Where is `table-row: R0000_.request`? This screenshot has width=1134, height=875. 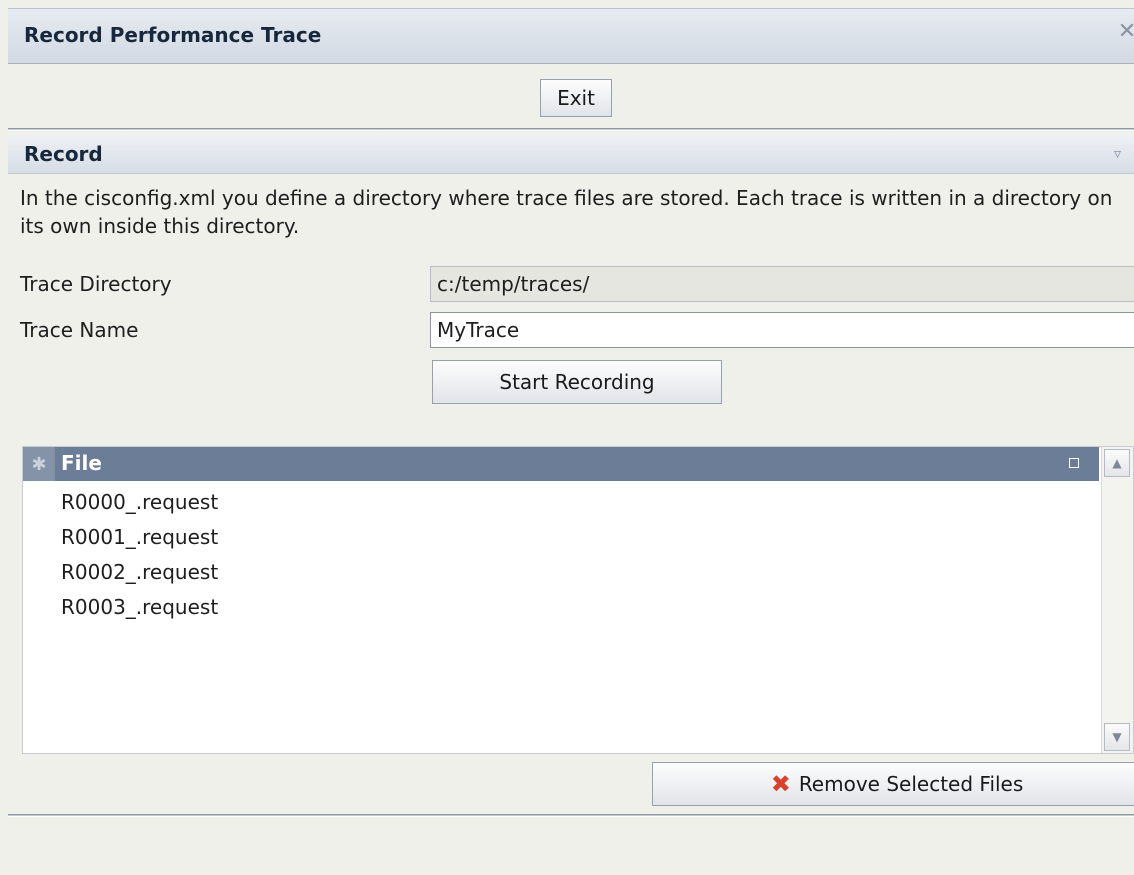
table-row: R0000_.request is located at coordinates (561, 502).